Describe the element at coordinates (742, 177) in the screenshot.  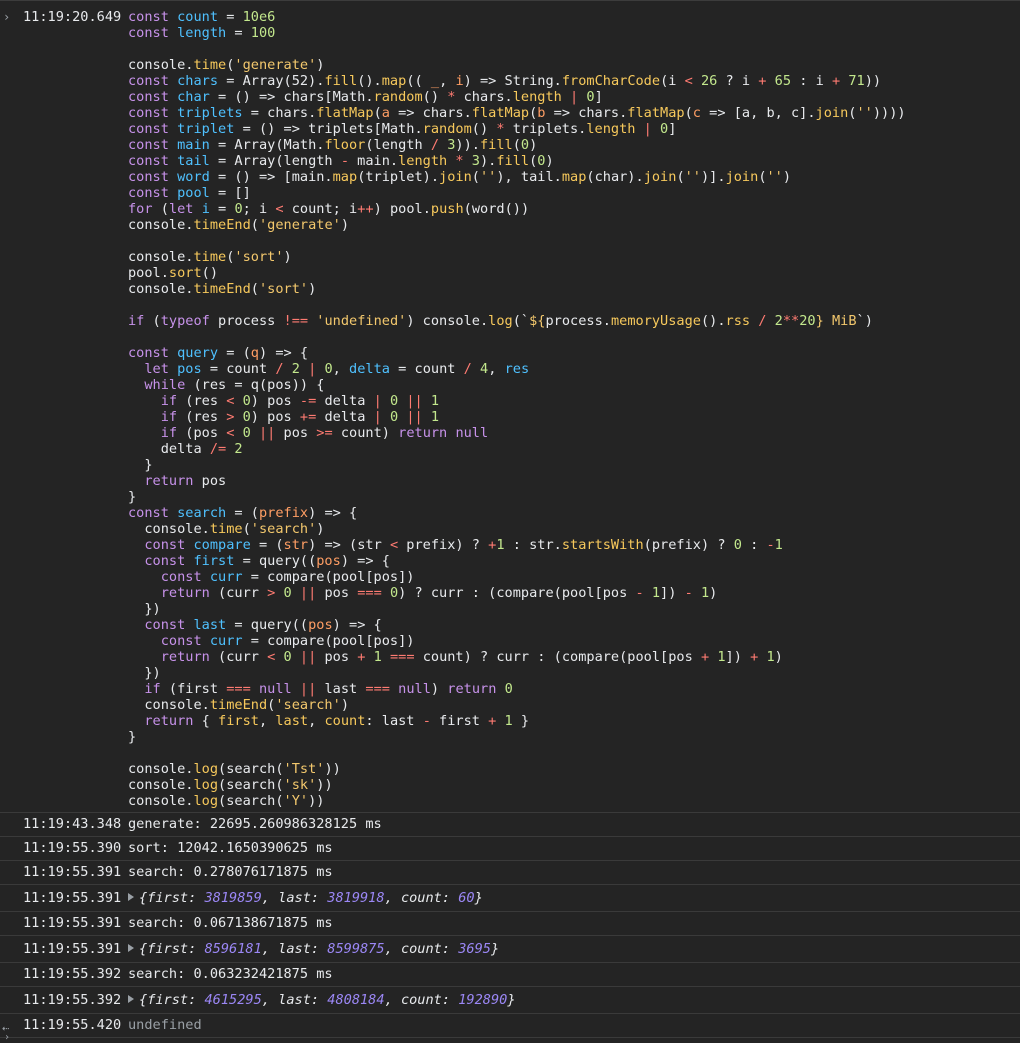
I see `code-token: join` at that location.